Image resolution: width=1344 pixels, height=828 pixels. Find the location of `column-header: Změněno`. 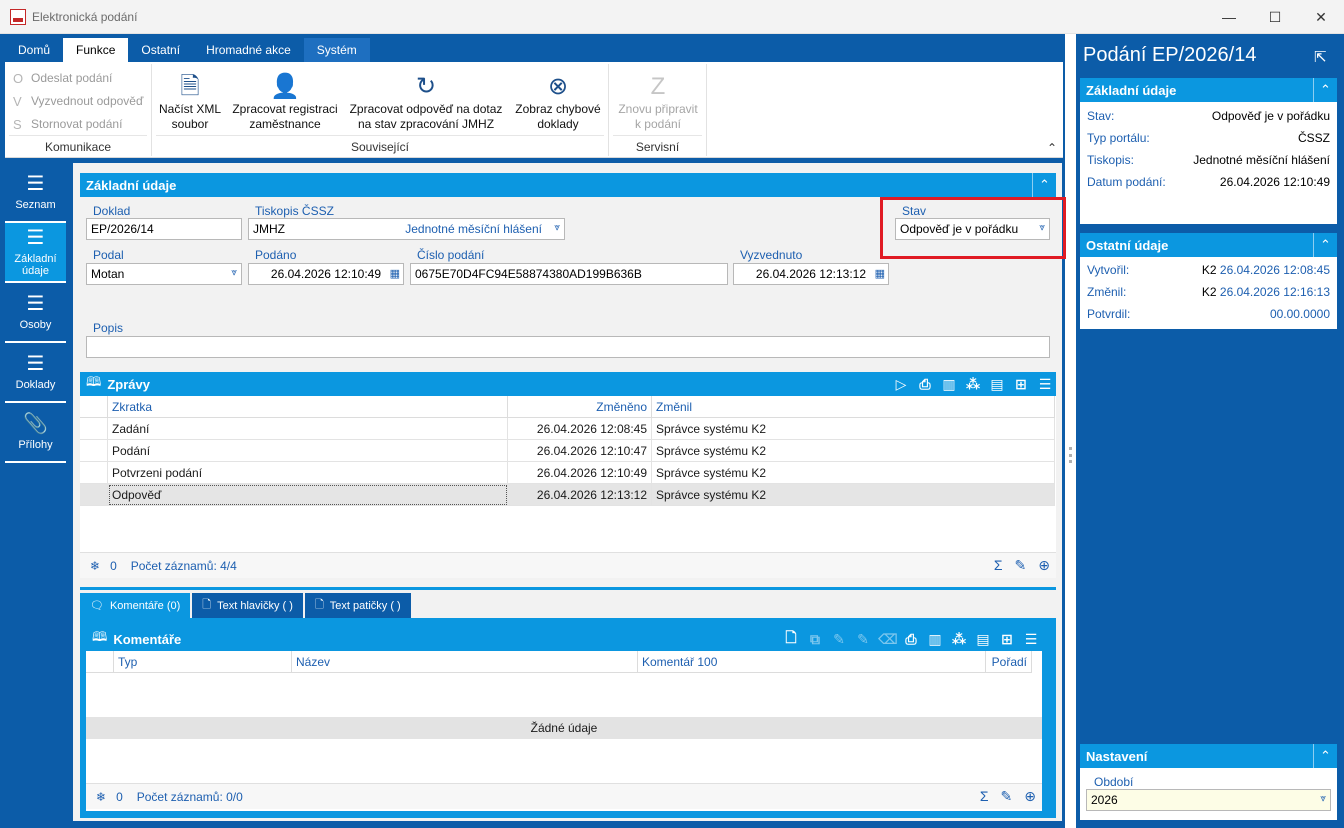

column-header: Změněno is located at coordinates (580, 407).